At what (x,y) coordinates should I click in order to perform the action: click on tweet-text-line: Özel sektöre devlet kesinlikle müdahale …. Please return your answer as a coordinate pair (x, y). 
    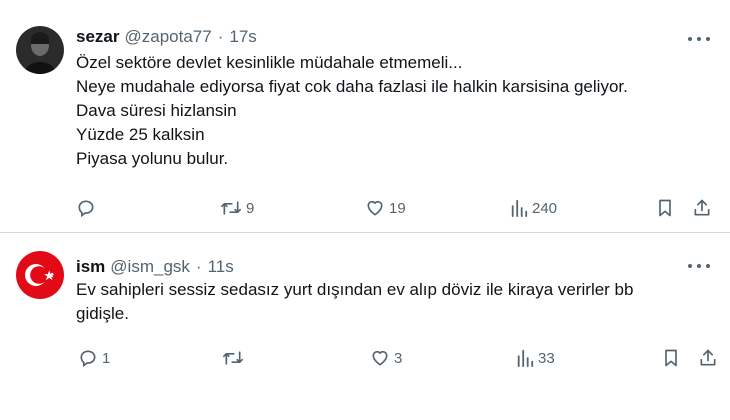
    Looking at the image, I should click on (269, 62).